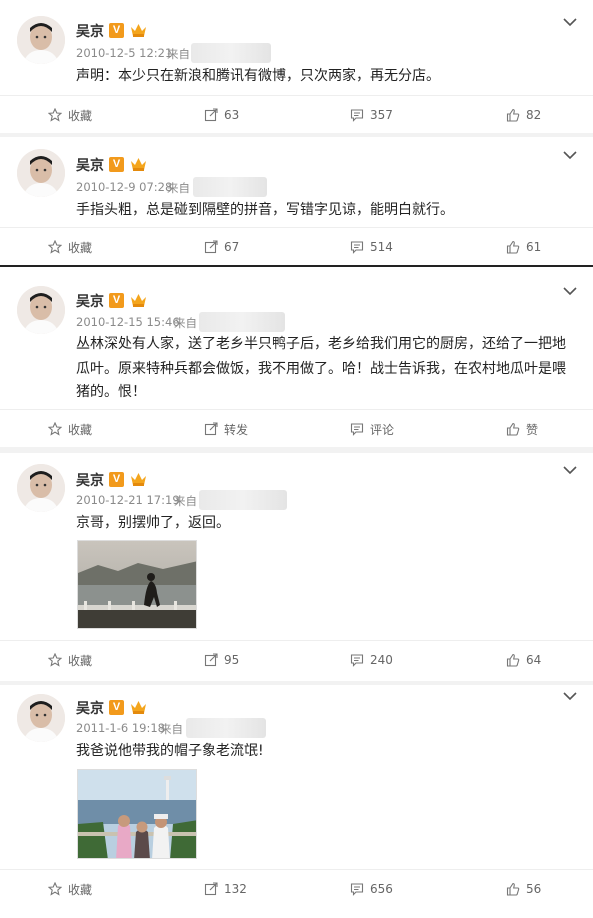 This screenshot has width=593, height=918. What do you see at coordinates (235, 889) in the screenshot?
I see `repost-count: 132` at bounding box center [235, 889].